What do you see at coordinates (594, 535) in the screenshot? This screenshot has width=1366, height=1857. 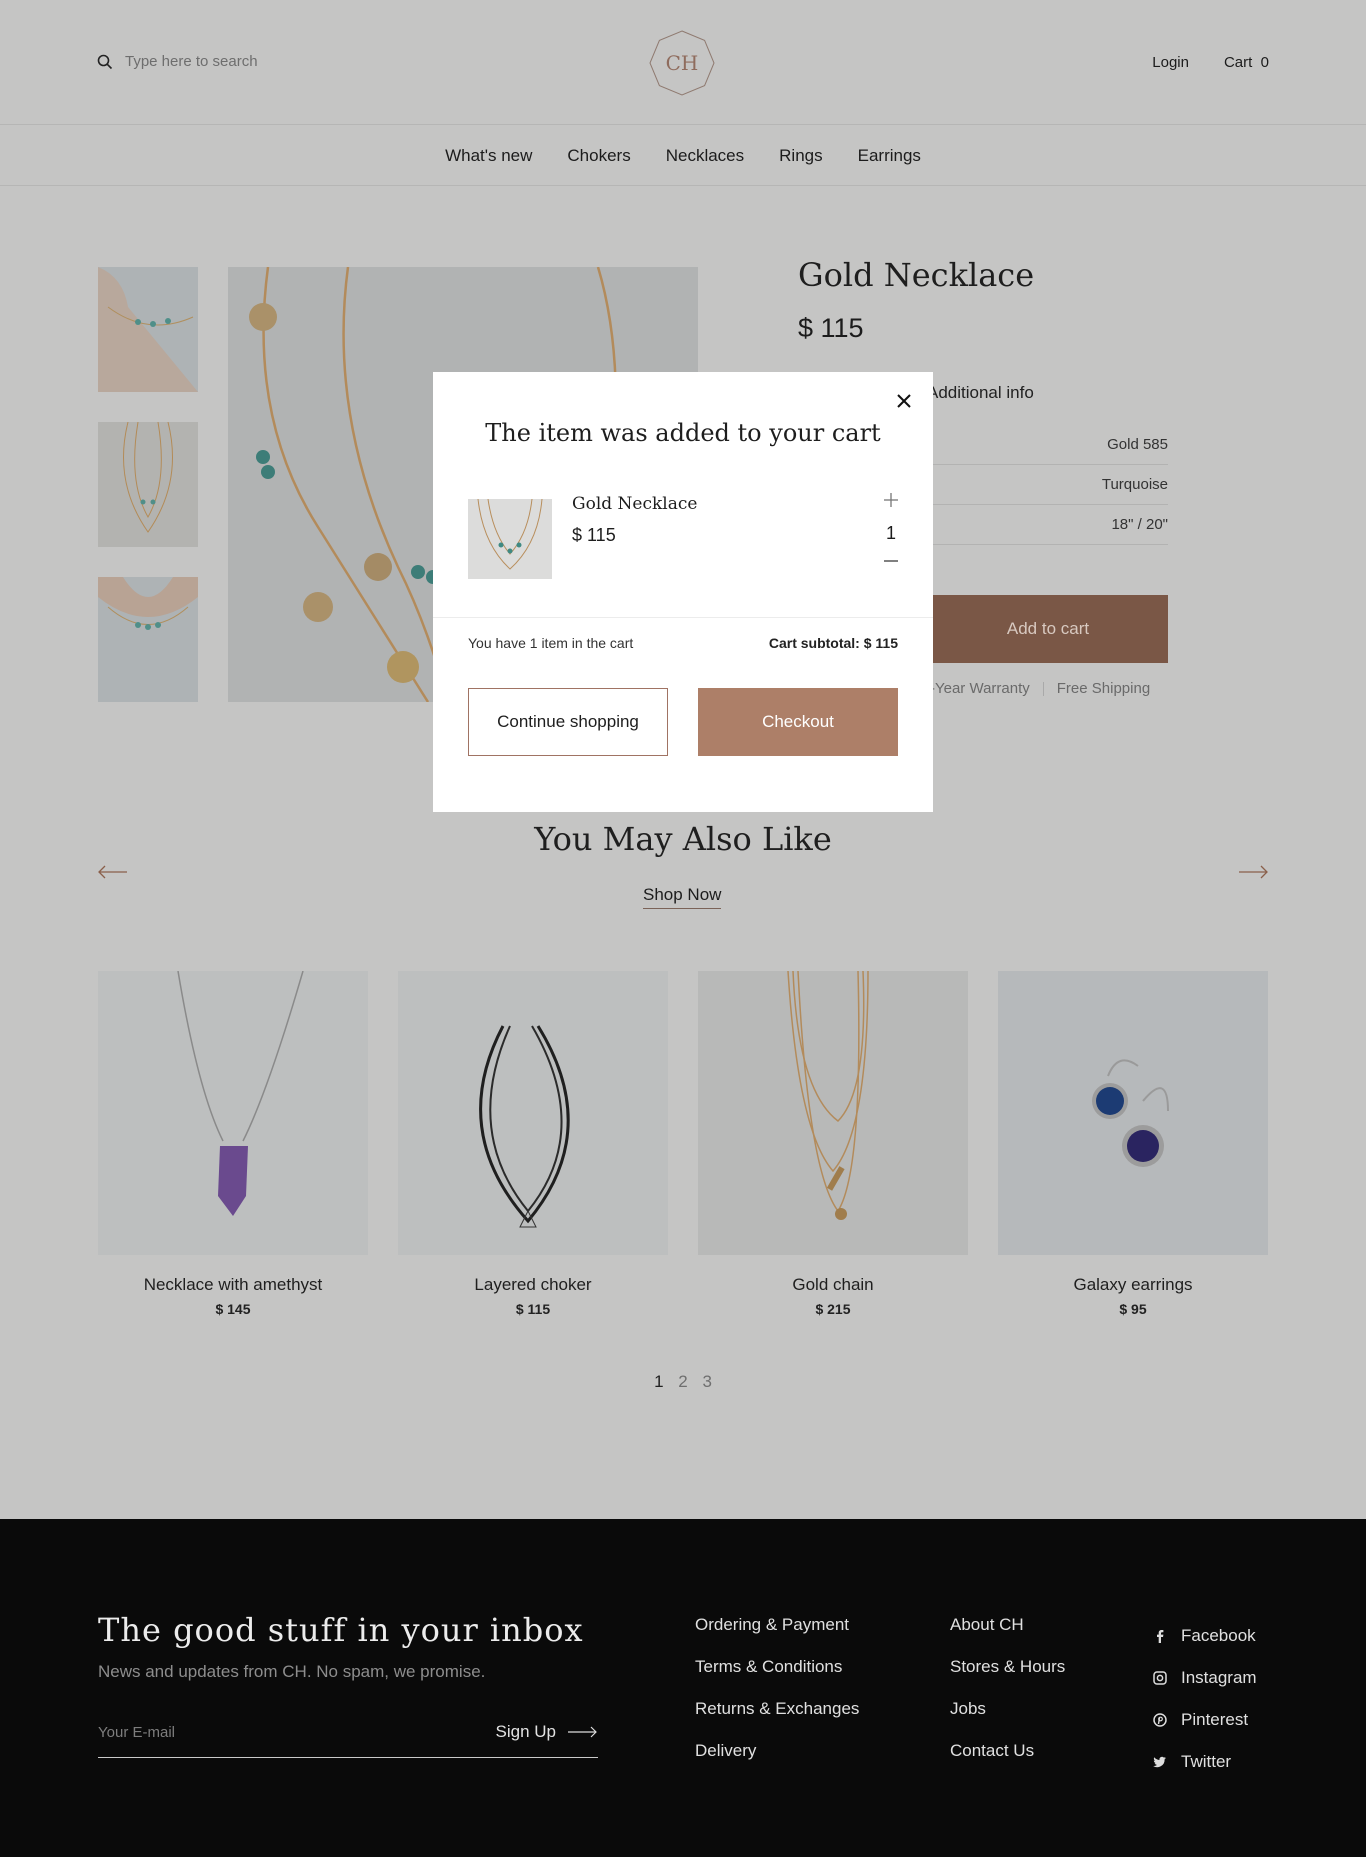 I see `cart-item-price: $ 115` at bounding box center [594, 535].